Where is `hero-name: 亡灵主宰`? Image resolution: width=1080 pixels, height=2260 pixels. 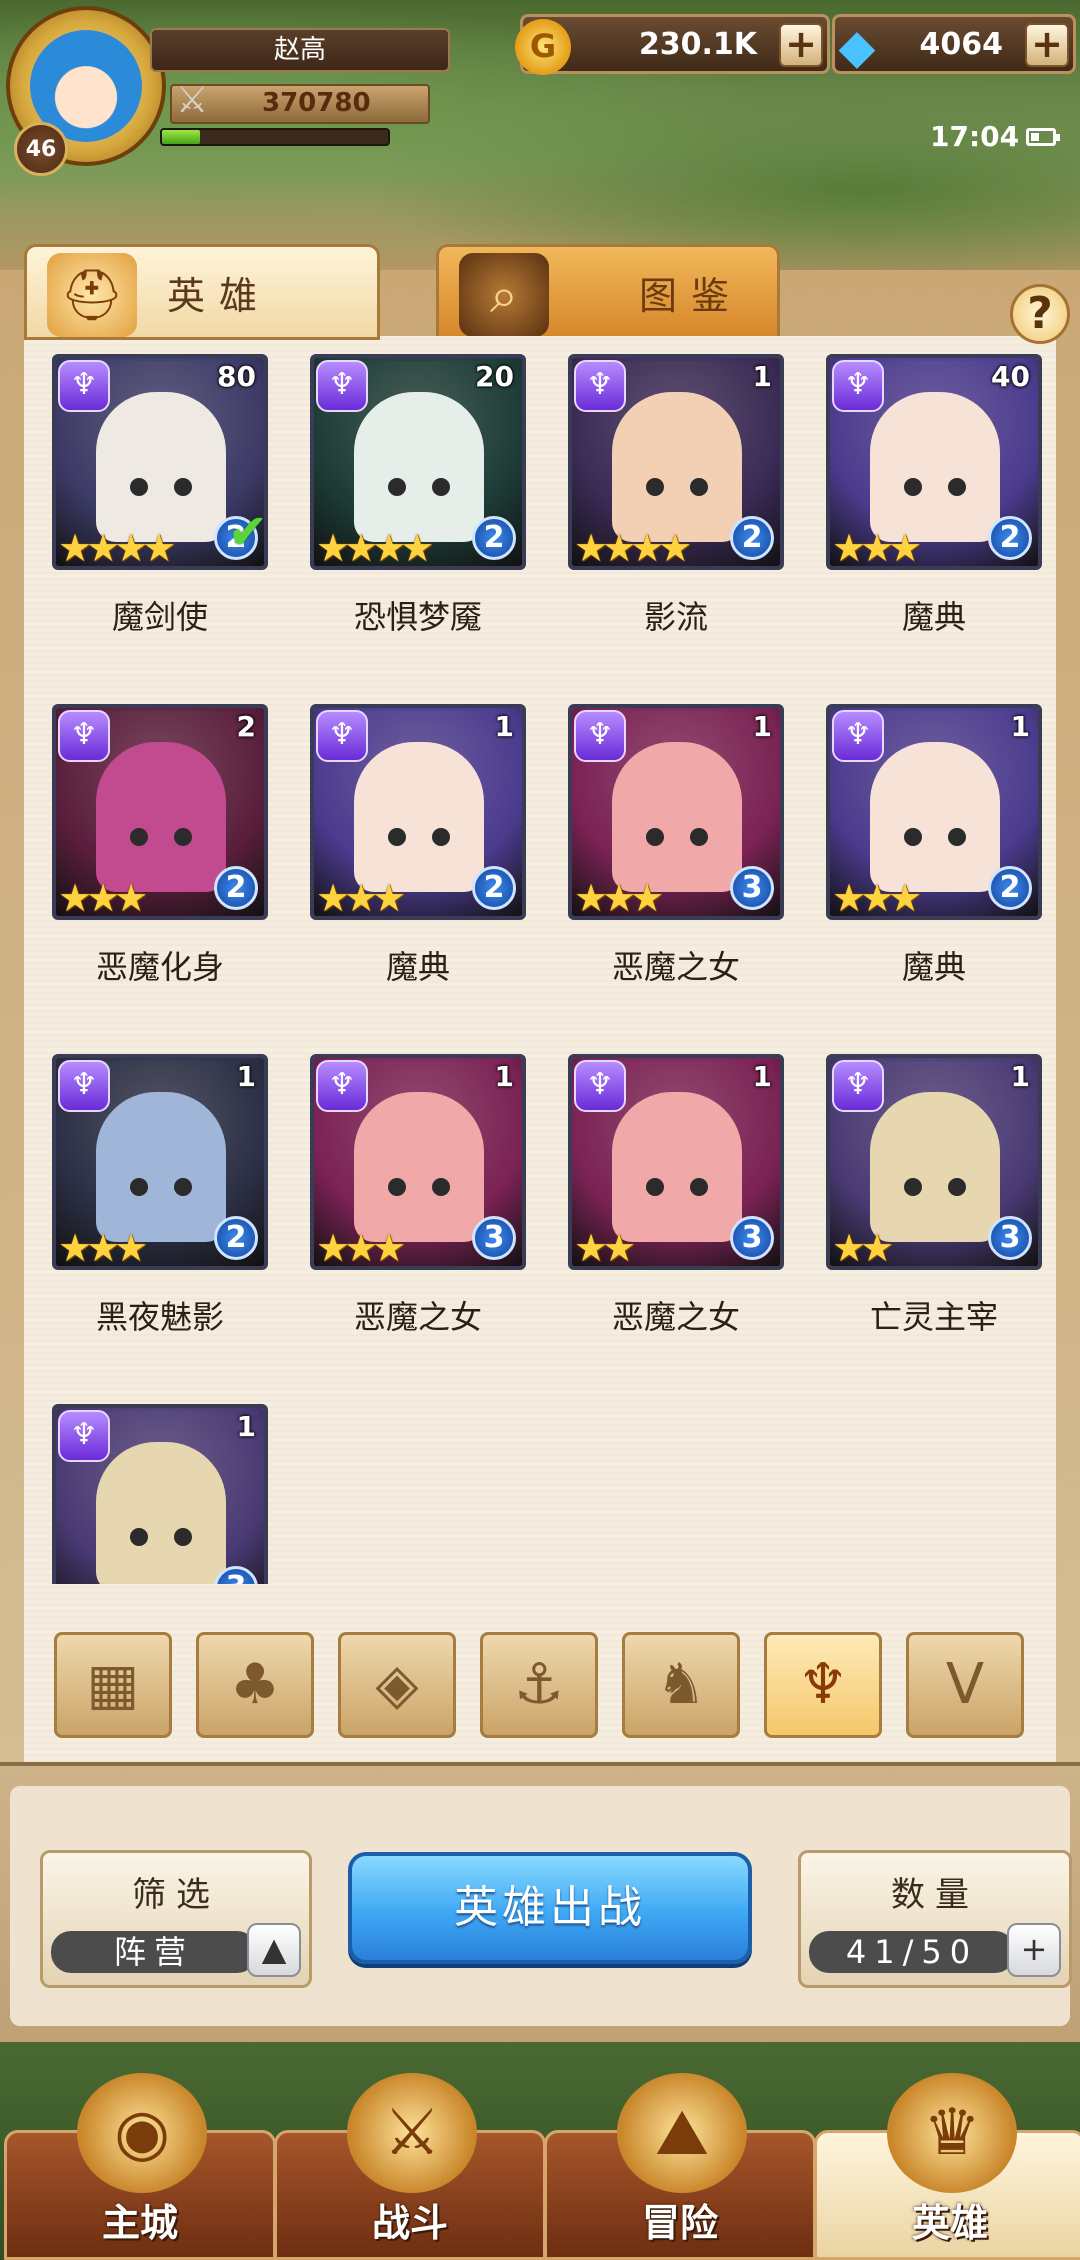 hero-name: 亡灵主宰 is located at coordinates (933, 1317).